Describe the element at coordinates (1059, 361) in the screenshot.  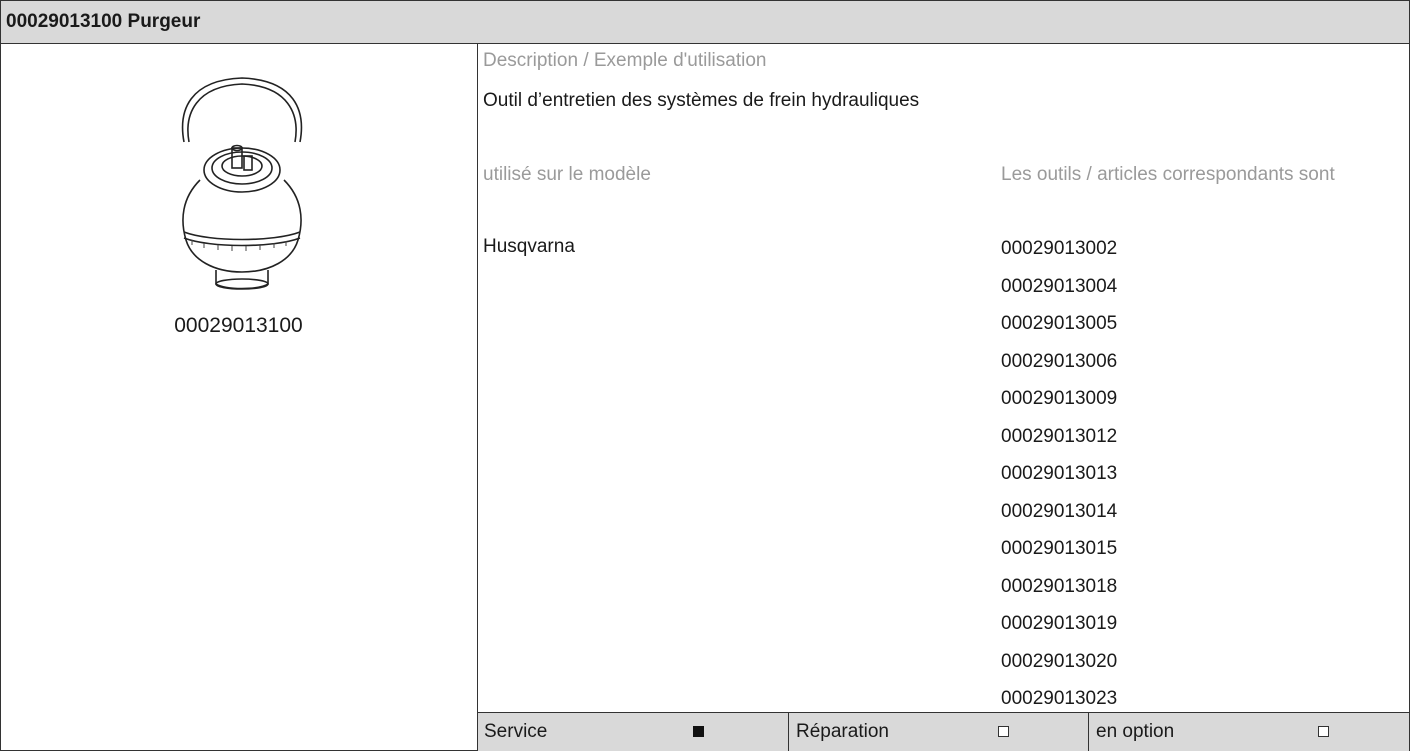
I see `list-item: 00029013006` at that location.